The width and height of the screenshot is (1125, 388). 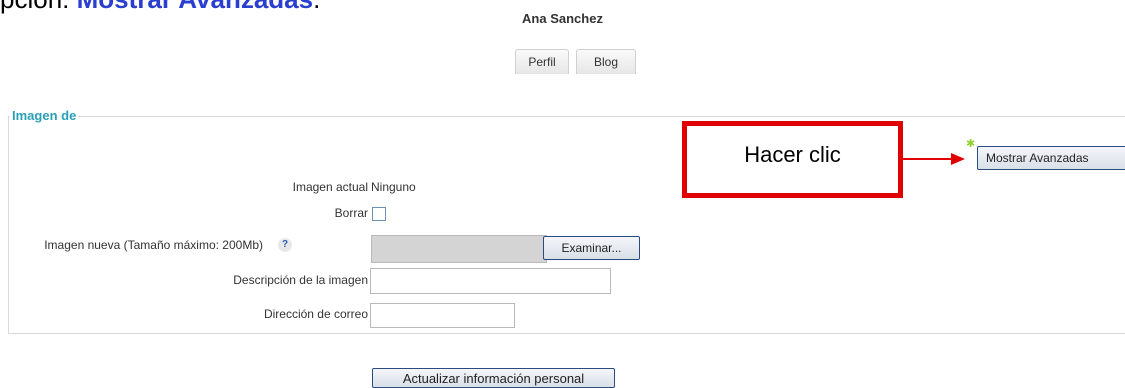 I want to click on profile-user-name: Ana Sanchez, so click(x=562, y=18).